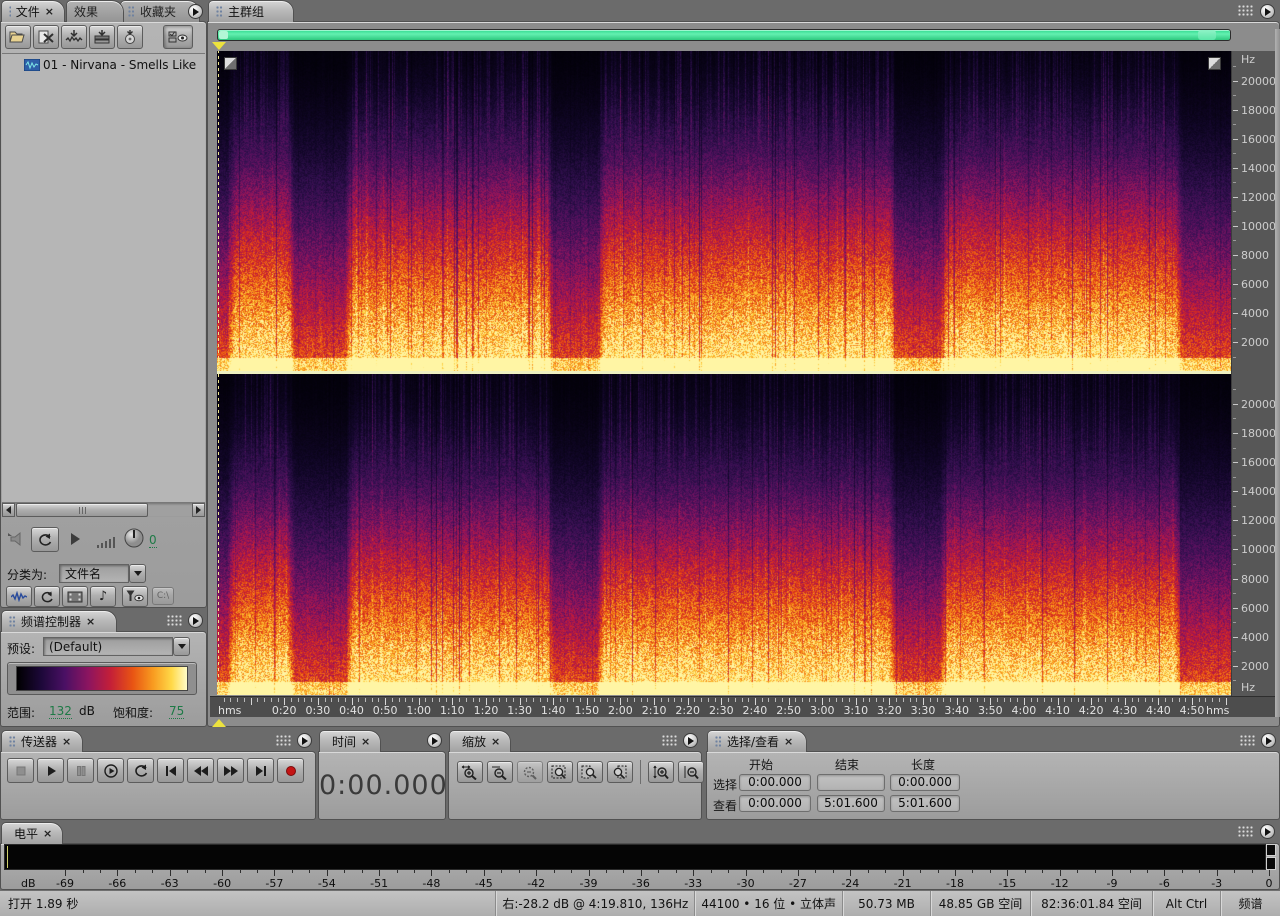 The image size is (1280, 916). I want to click on tab-transport: 传送器 ×, so click(42, 741).